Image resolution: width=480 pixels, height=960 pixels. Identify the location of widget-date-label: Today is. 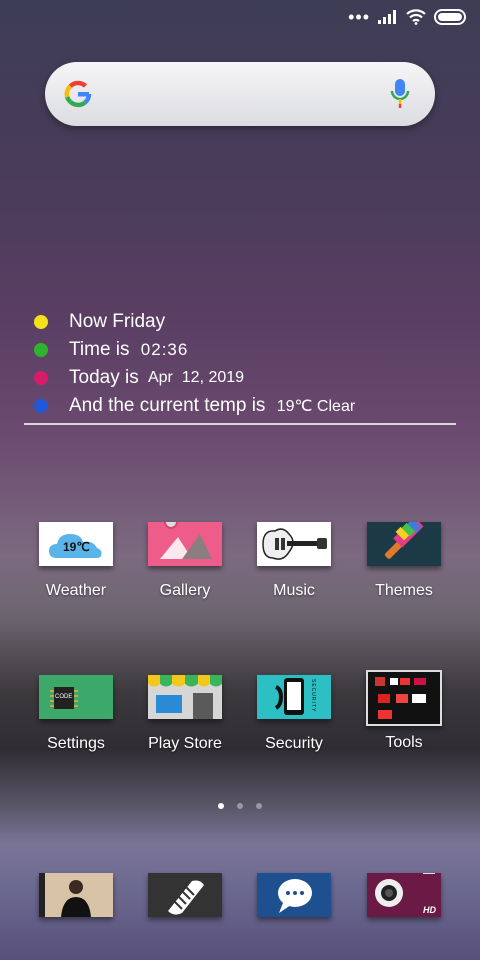
(106, 377).